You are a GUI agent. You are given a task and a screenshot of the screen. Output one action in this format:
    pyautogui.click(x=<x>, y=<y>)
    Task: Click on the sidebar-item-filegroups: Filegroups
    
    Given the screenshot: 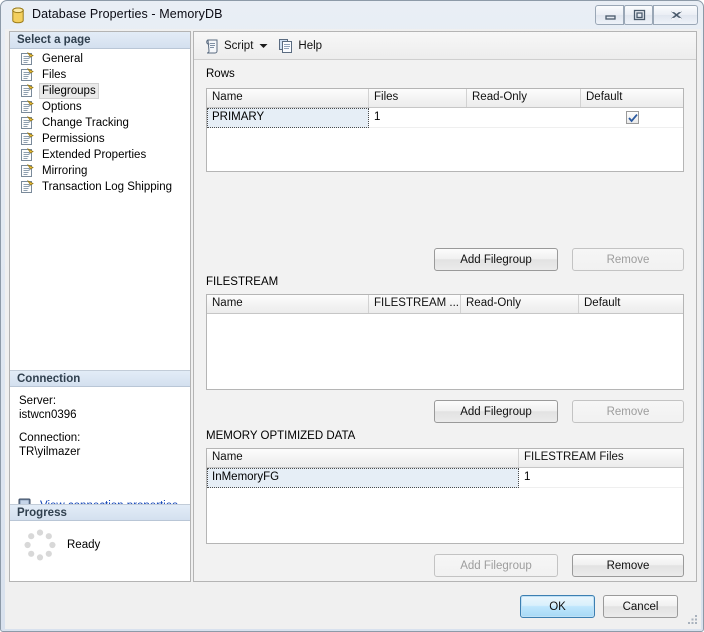 What is the action you would take?
    pyautogui.click(x=100, y=91)
    